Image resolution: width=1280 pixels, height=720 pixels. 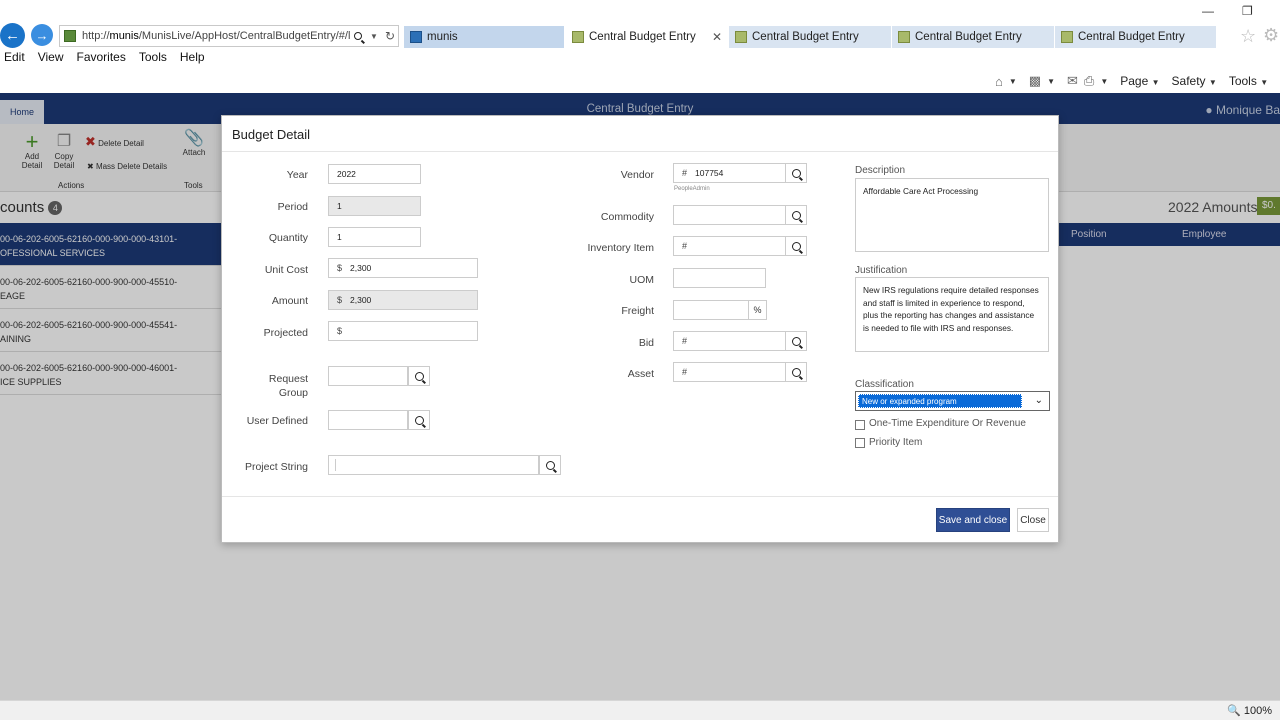 I want to click on priority-item-checkbox, so click(x=860, y=443).